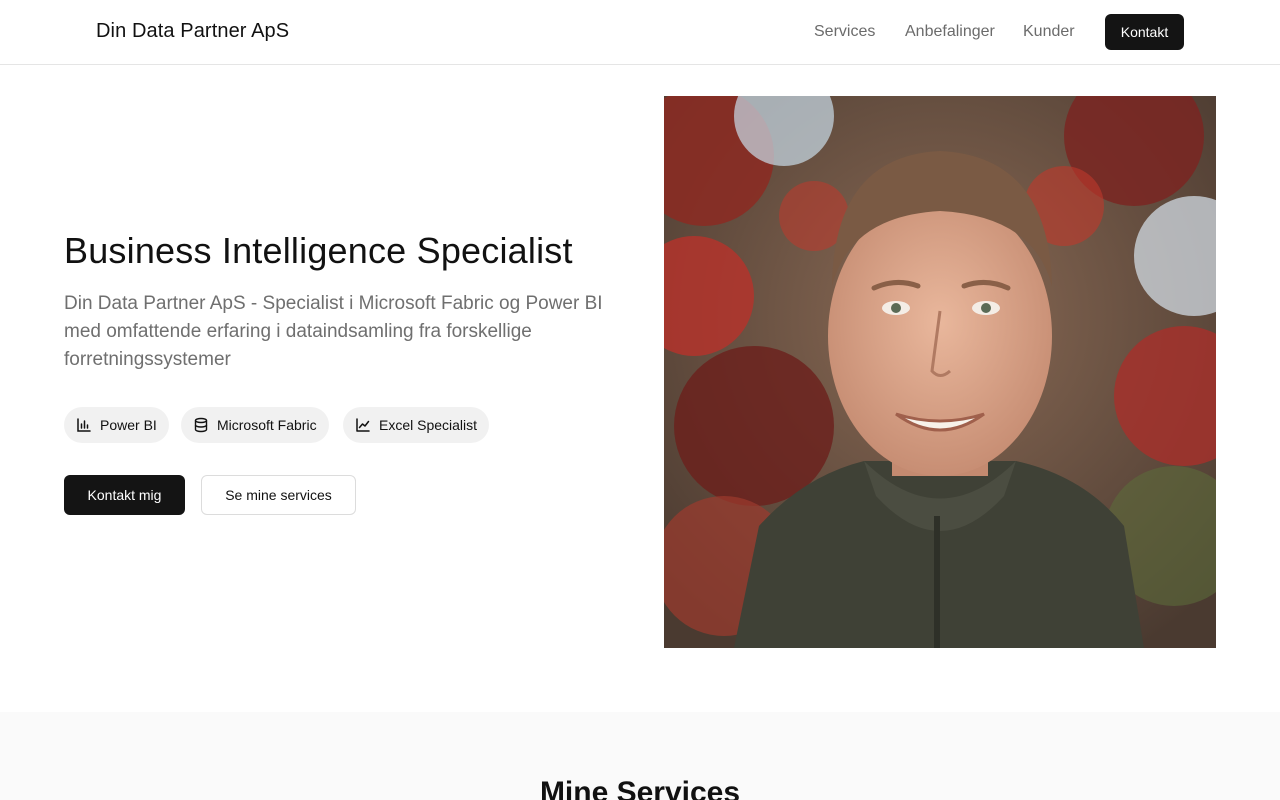 Image resolution: width=1280 pixels, height=800 pixels. I want to click on se-mine-services-button: Se mine services, so click(278, 495).